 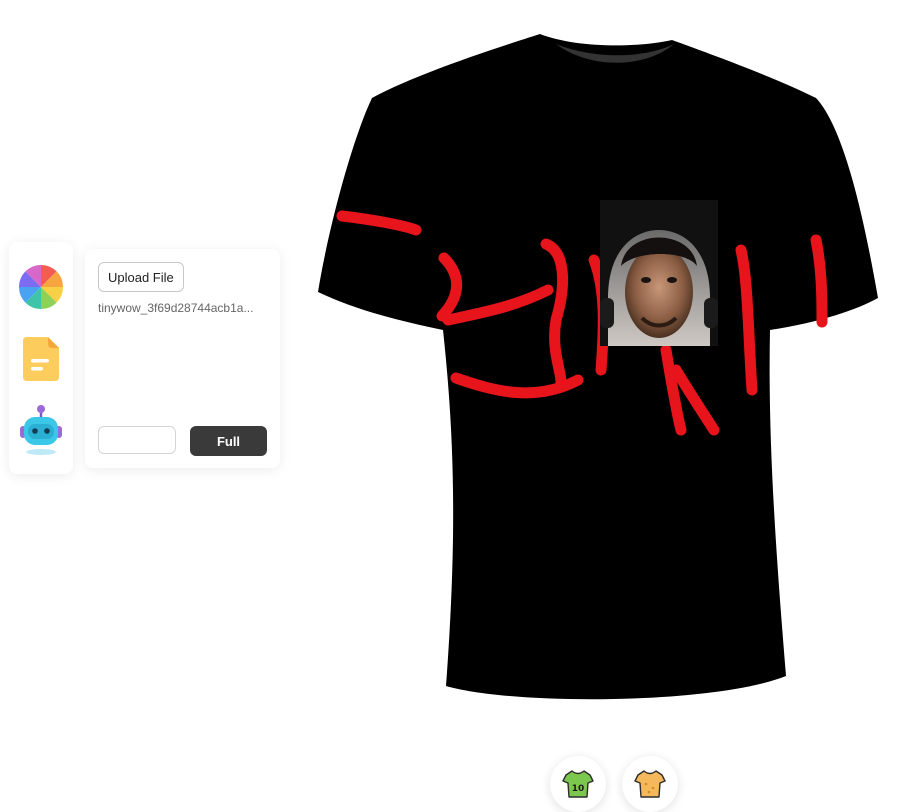 What do you see at coordinates (228, 441) in the screenshot?
I see `full-button: Full` at bounding box center [228, 441].